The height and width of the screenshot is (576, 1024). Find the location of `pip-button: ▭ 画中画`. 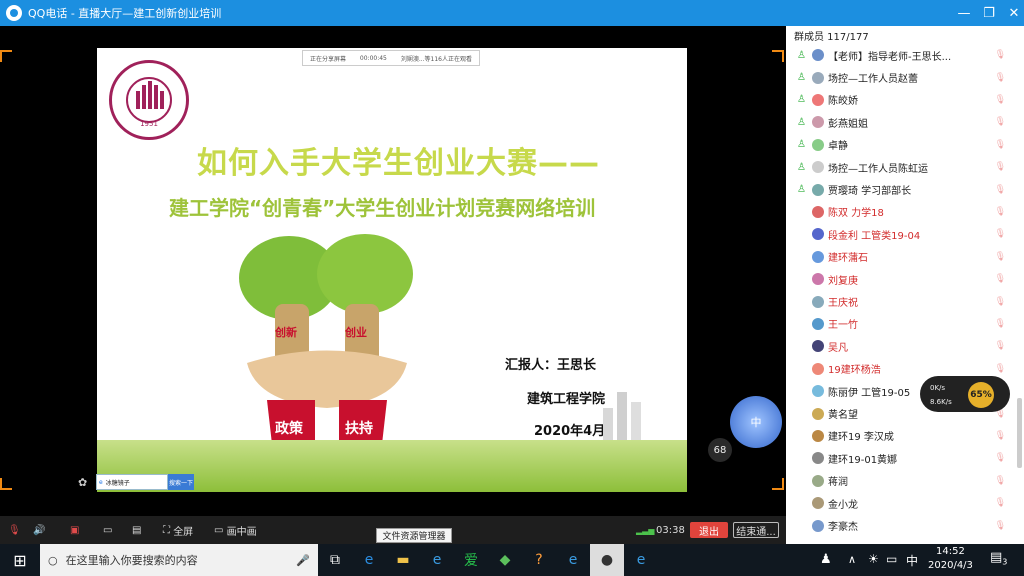

pip-button: ▭ 画中画 is located at coordinates (235, 530).